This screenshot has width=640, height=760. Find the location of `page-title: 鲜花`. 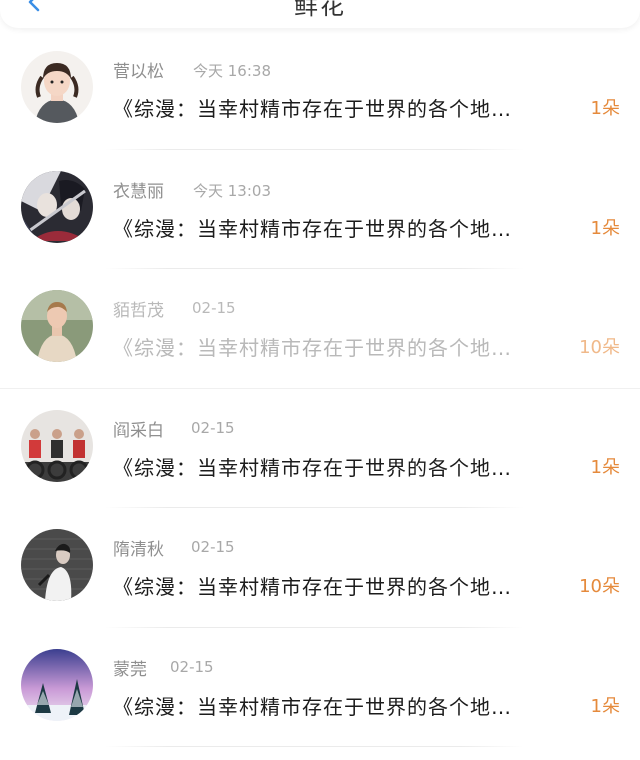

page-title: 鲜花 is located at coordinates (320, 10).